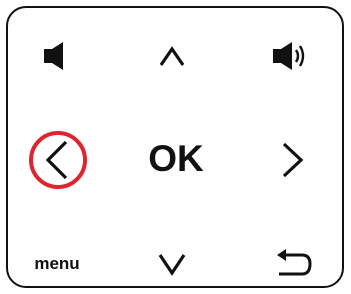 The image size is (351, 294). I want to click on volume-down-button, so click(56, 56).